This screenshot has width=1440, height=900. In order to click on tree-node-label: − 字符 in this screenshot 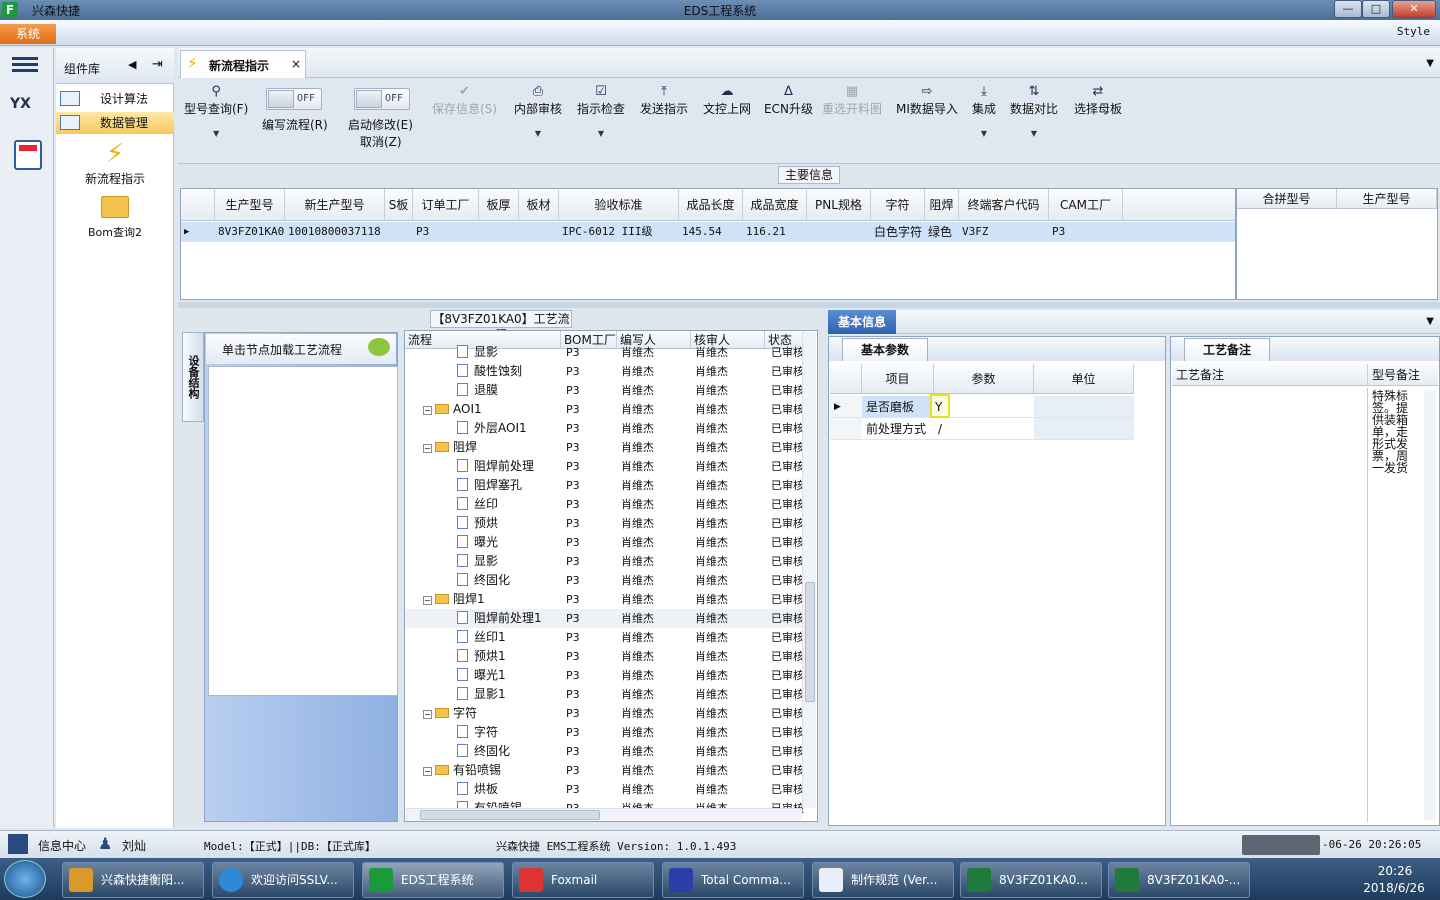, I will do `click(450, 713)`.